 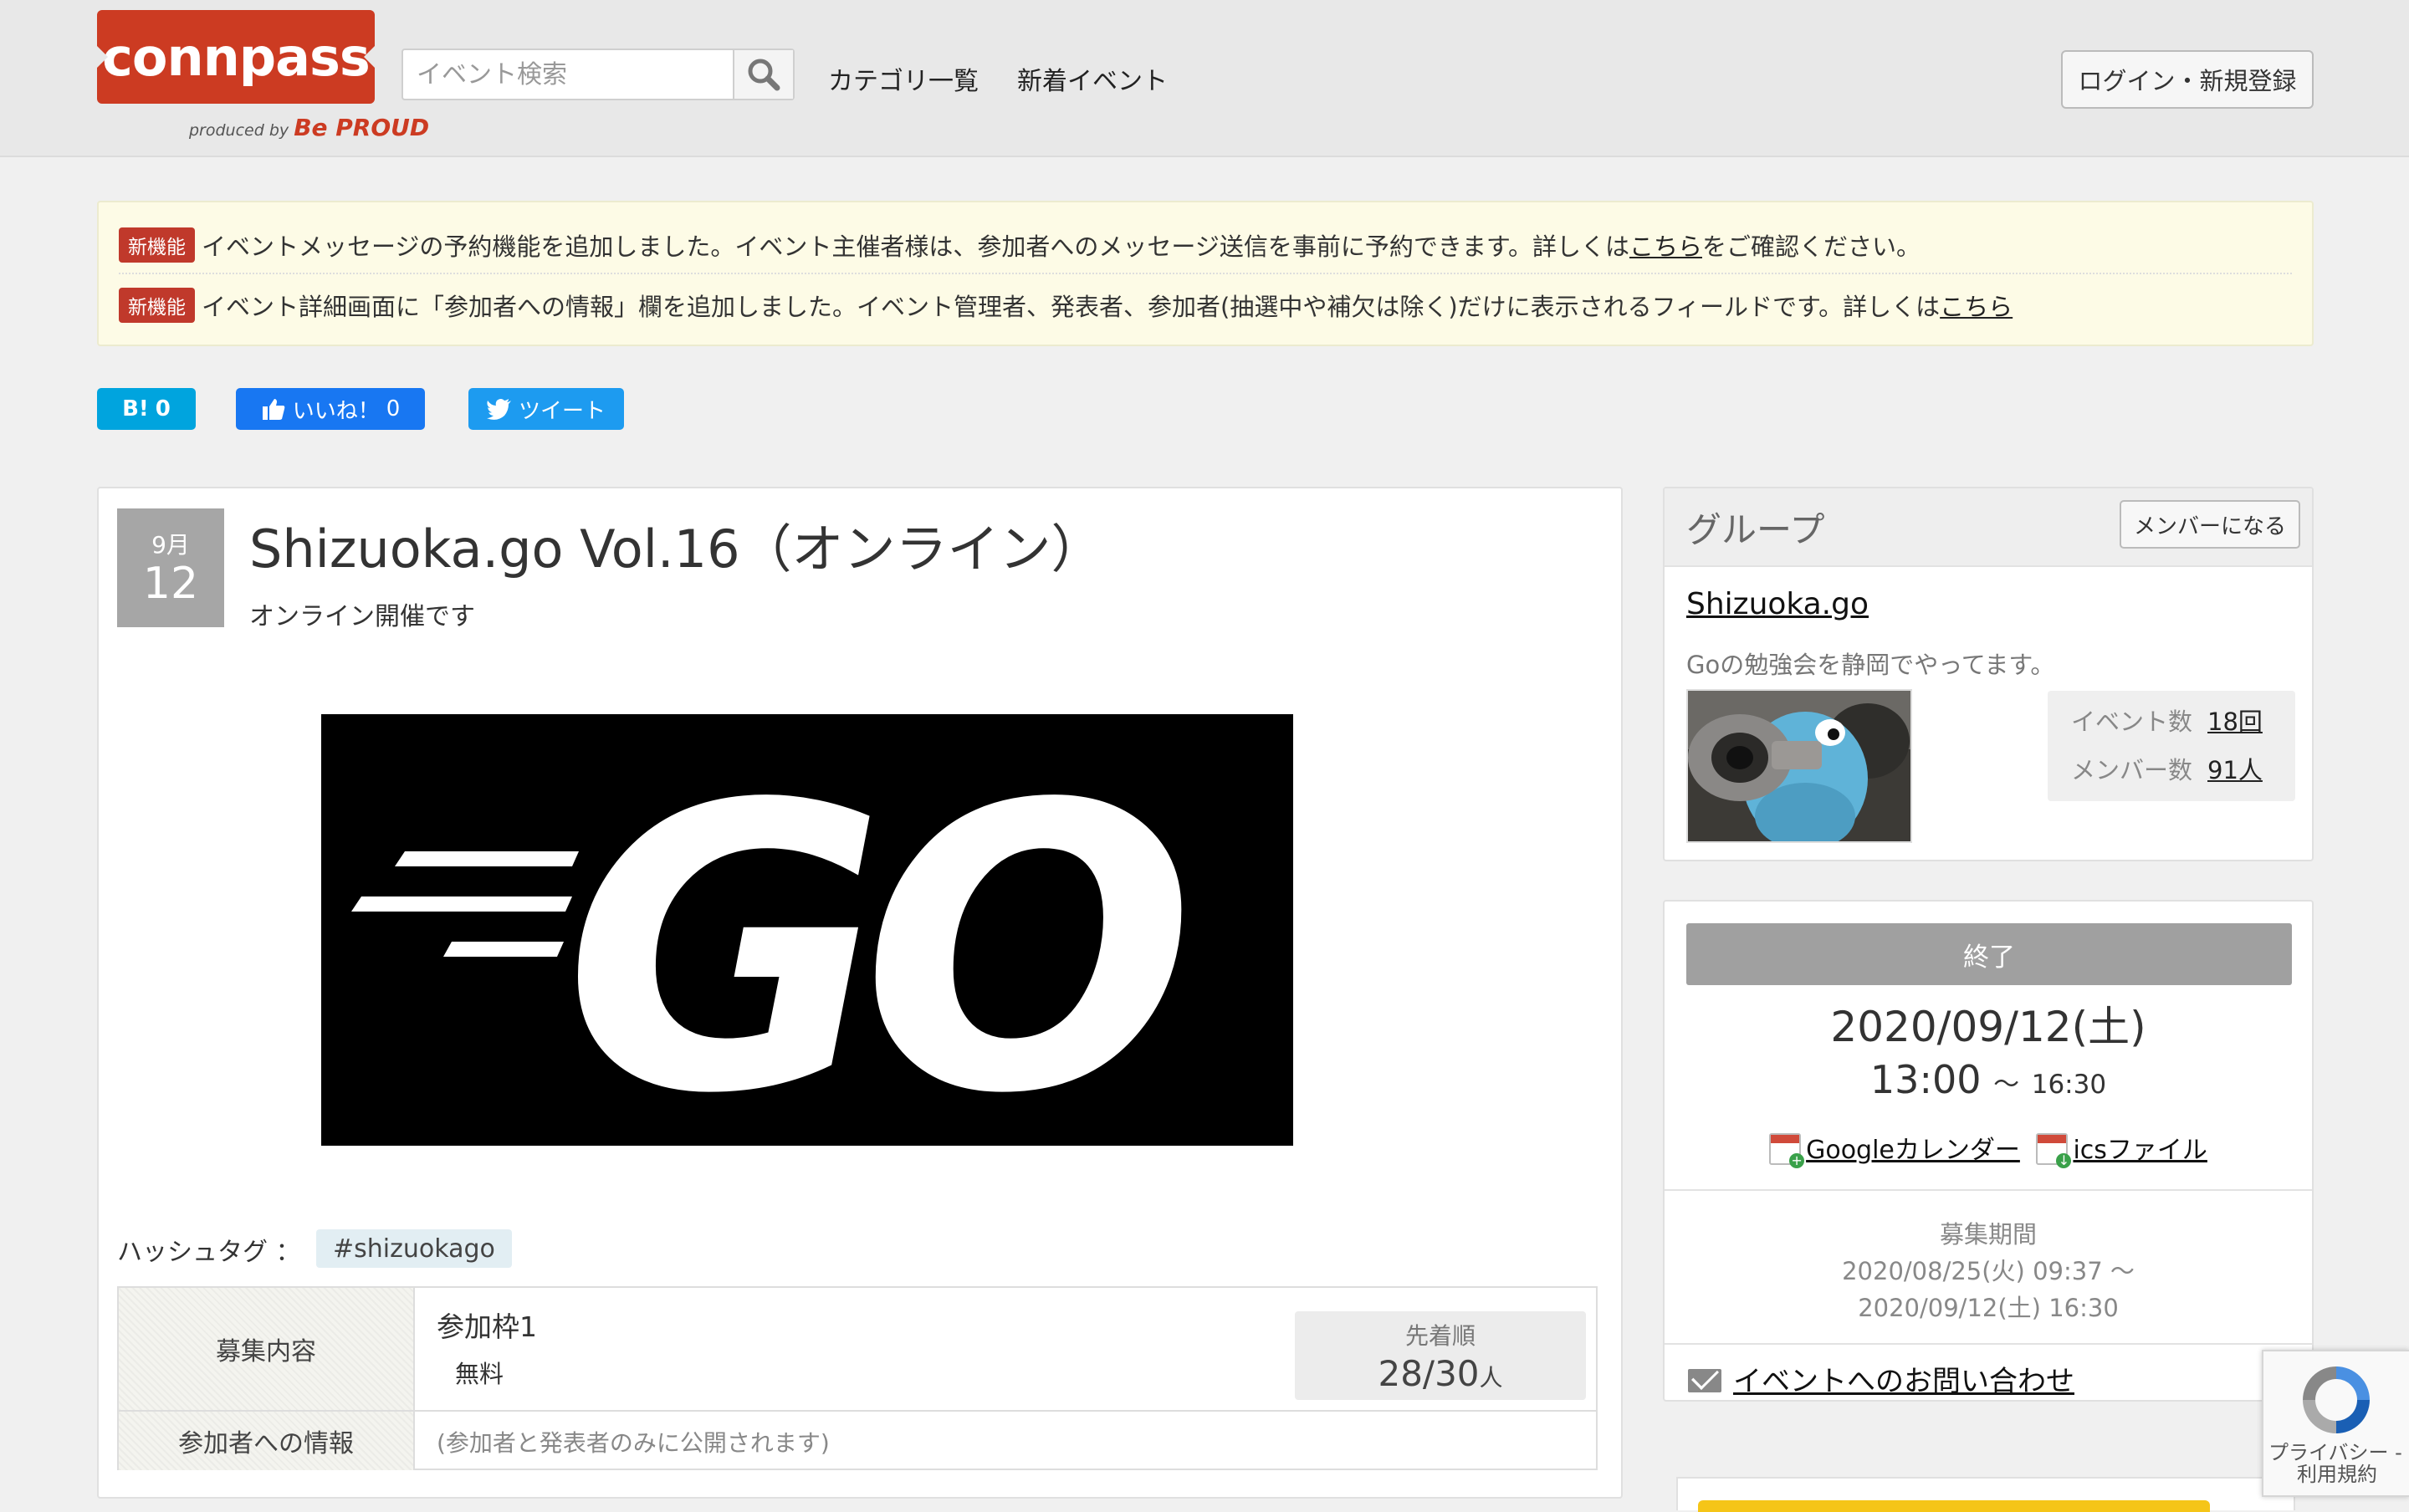 What do you see at coordinates (209, 1252) in the screenshot?
I see `hashtag-label: ハッシュタグ ：` at bounding box center [209, 1252].